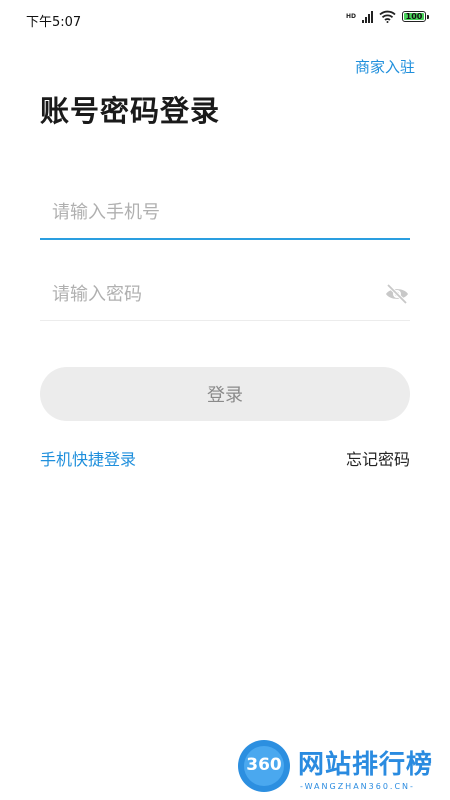 The height and width of the screenshot is (800, 450). I want to click on wifi-icon, so click(387, 16).